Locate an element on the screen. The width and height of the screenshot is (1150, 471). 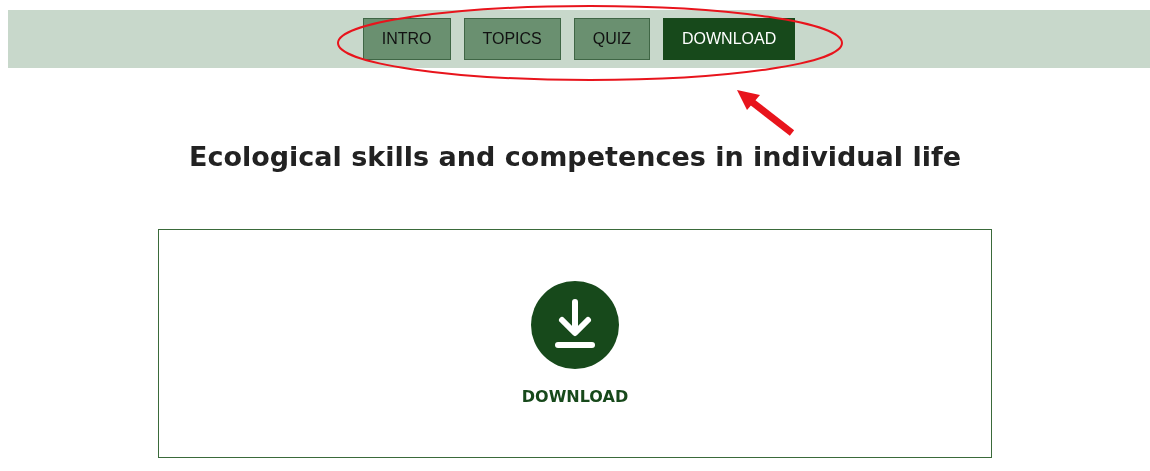
nav-tab: TOPICS is located at coordinates (512, 39).